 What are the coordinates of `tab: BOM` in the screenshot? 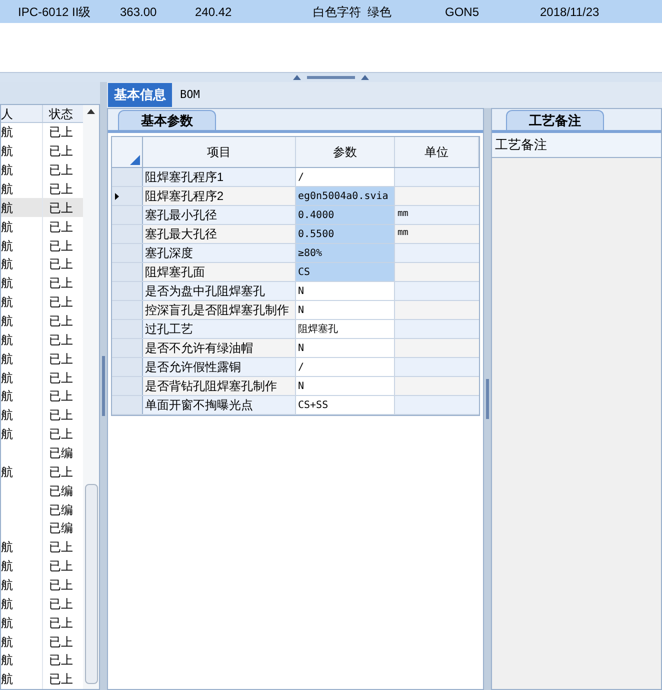 It's located at (190, 95).